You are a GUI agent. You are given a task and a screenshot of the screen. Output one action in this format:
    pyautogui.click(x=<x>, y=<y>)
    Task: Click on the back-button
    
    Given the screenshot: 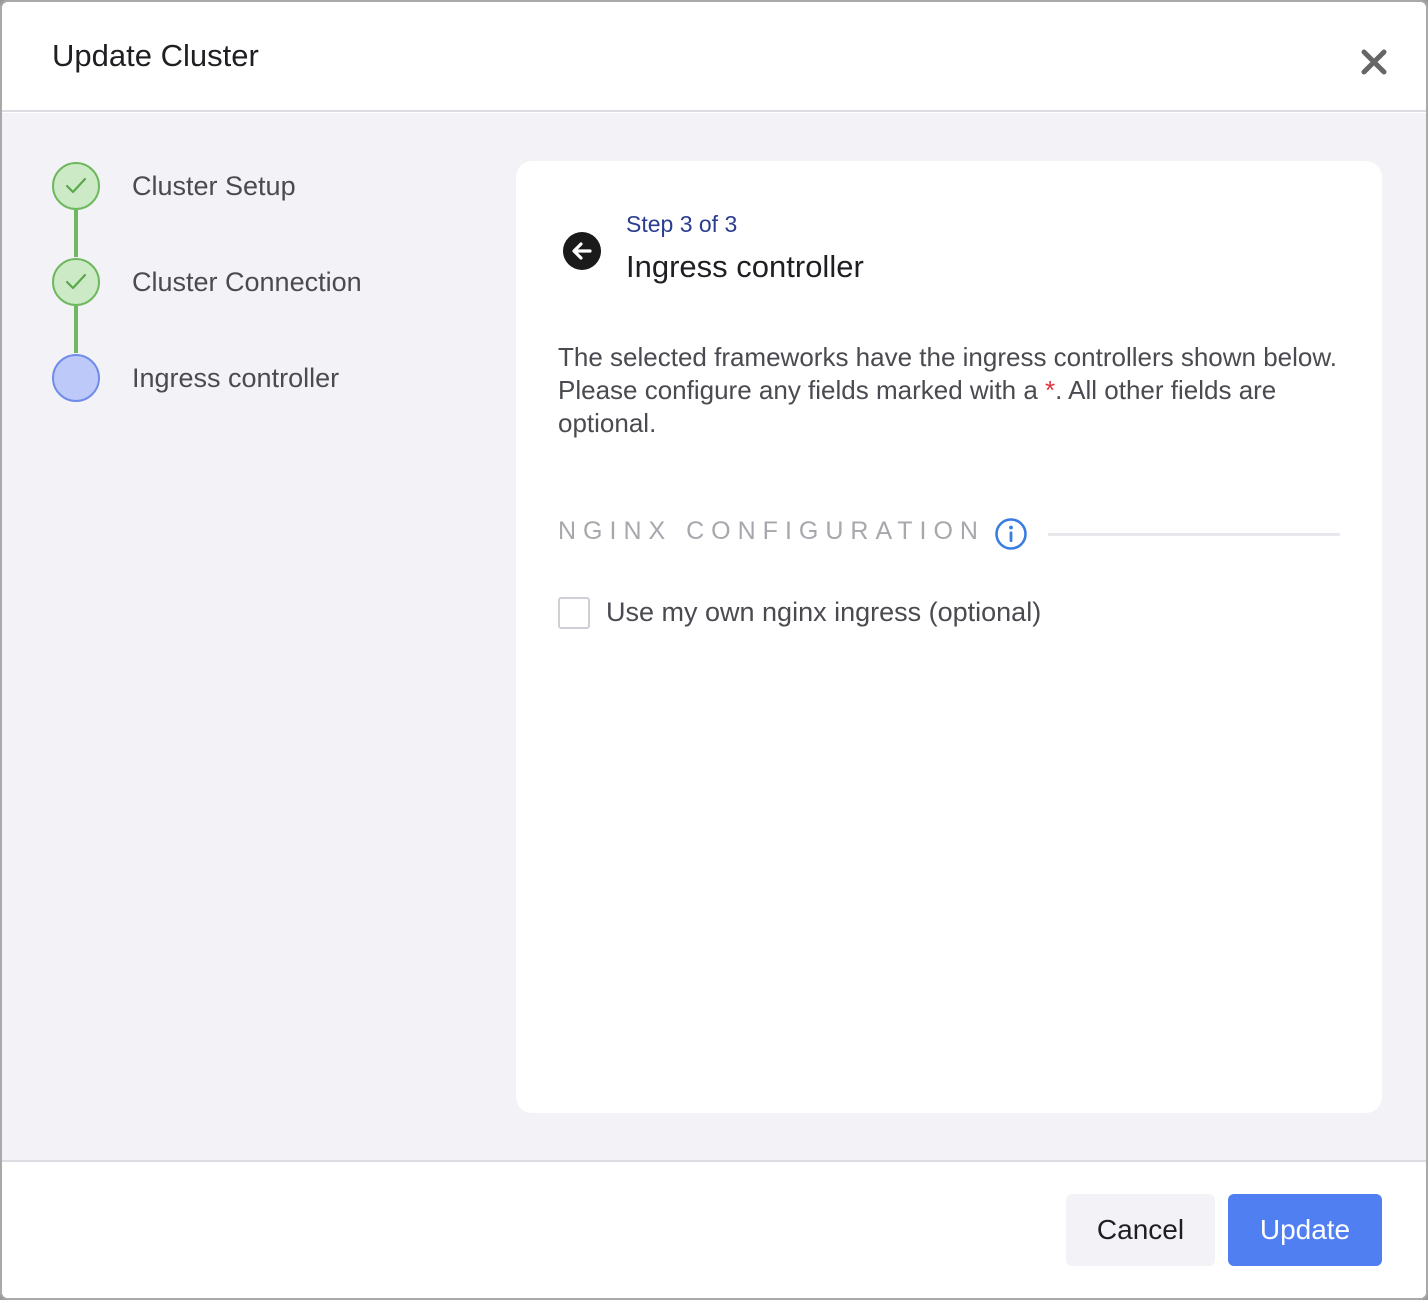 What is the action you would take?
    pyautogui.click(x=582, y=251)
    